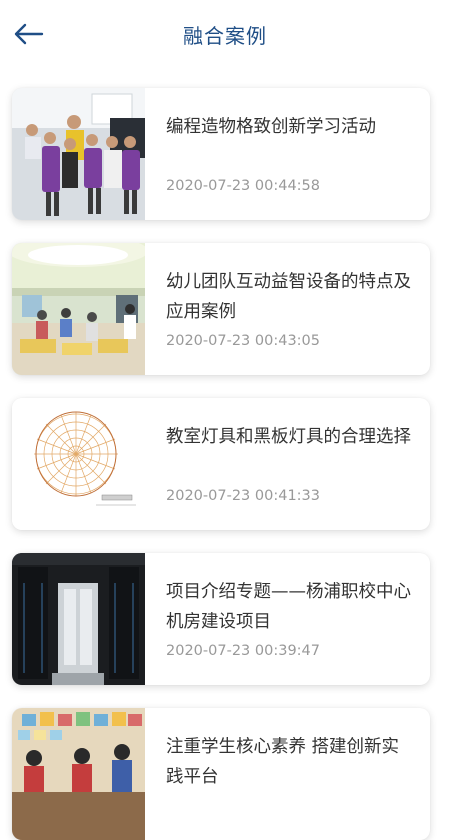  Describe the element at coordinates (221, 154) in the screenshot. I see `case-card: 编程造物格致创新学习活动 2020-07-23 00:44:58` at that location.